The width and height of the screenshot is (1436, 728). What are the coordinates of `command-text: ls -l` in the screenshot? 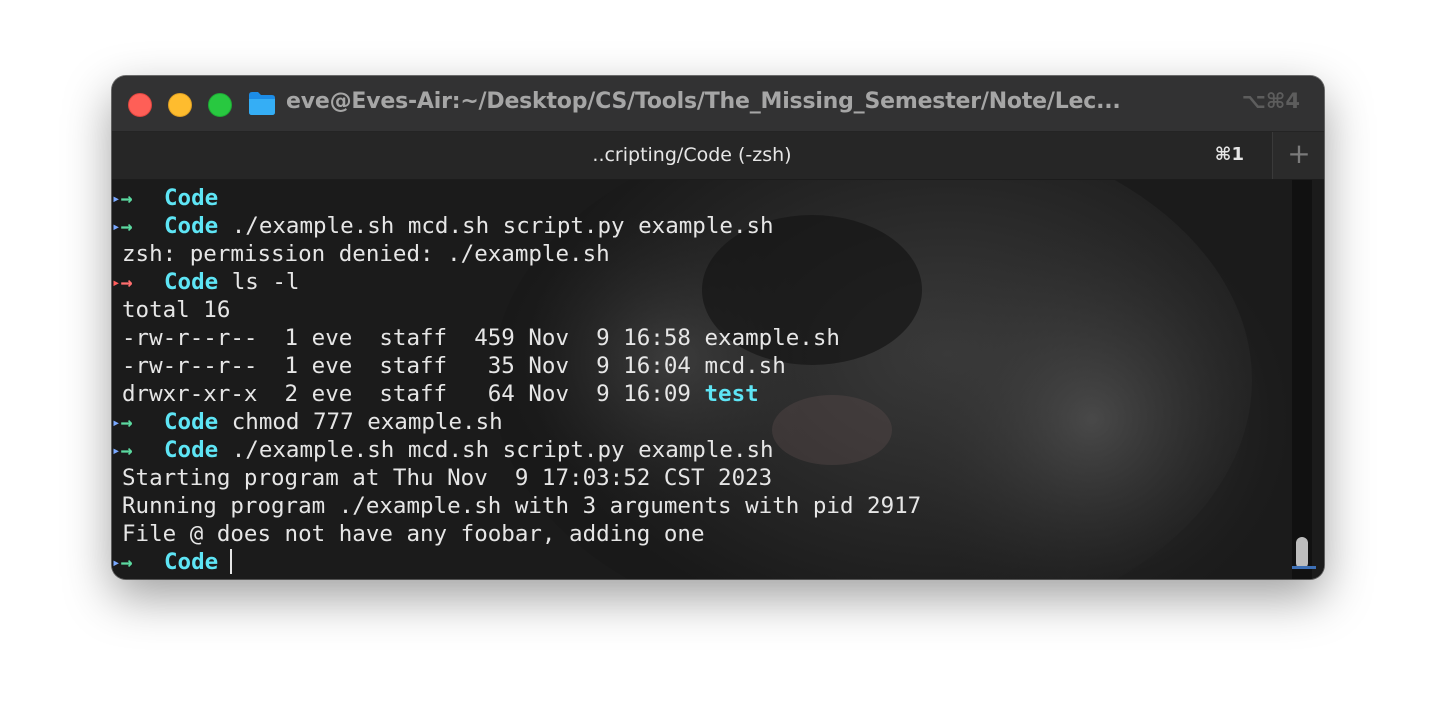 It's located at (259, 282).